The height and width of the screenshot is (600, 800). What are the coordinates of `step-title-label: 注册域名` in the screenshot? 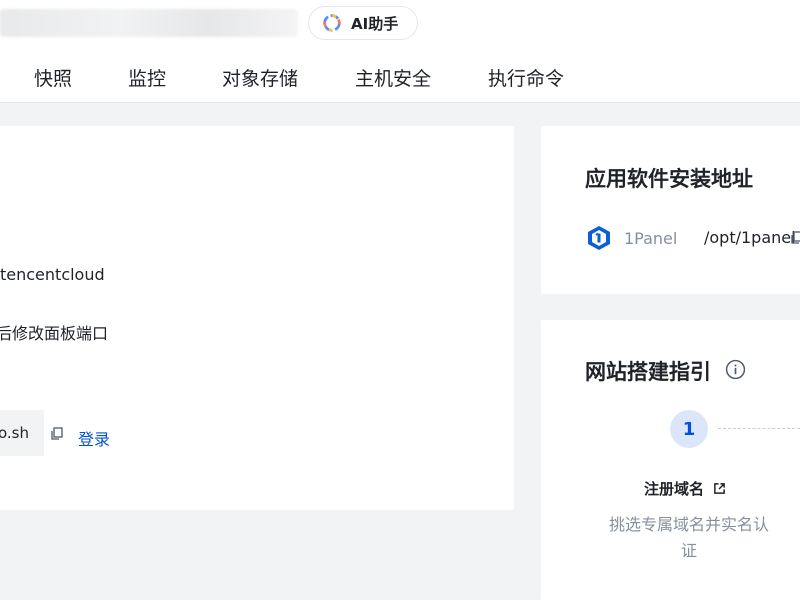 It's located at (674, 489).